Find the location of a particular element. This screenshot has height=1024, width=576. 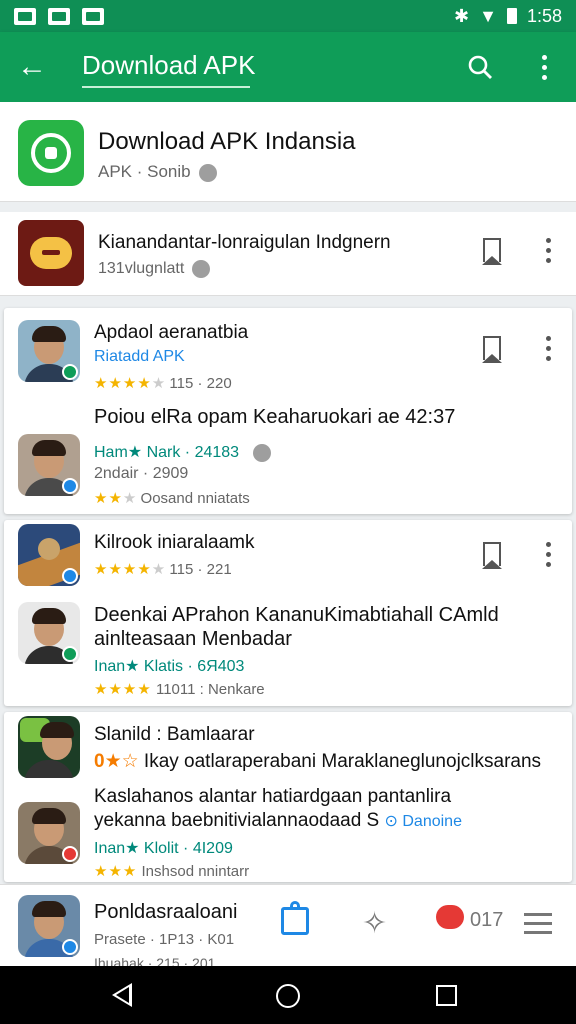

item-rating: ★★★ Oosand nniatats is located at coordinates (172, 498).